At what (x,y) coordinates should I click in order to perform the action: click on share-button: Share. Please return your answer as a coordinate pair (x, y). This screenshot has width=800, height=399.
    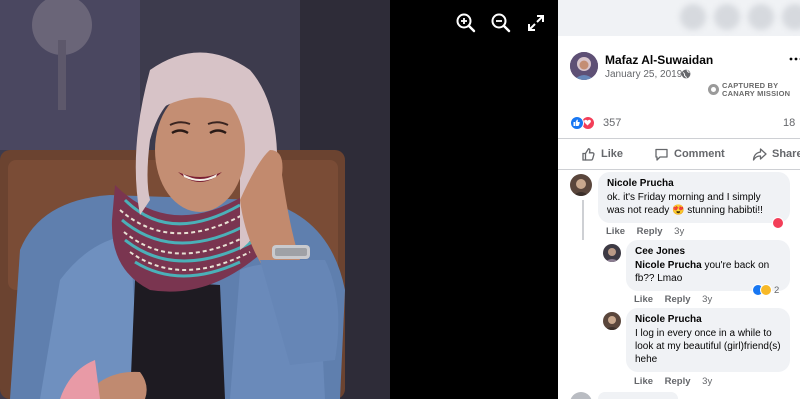
    Looking at the image, I should click on (776, 154).